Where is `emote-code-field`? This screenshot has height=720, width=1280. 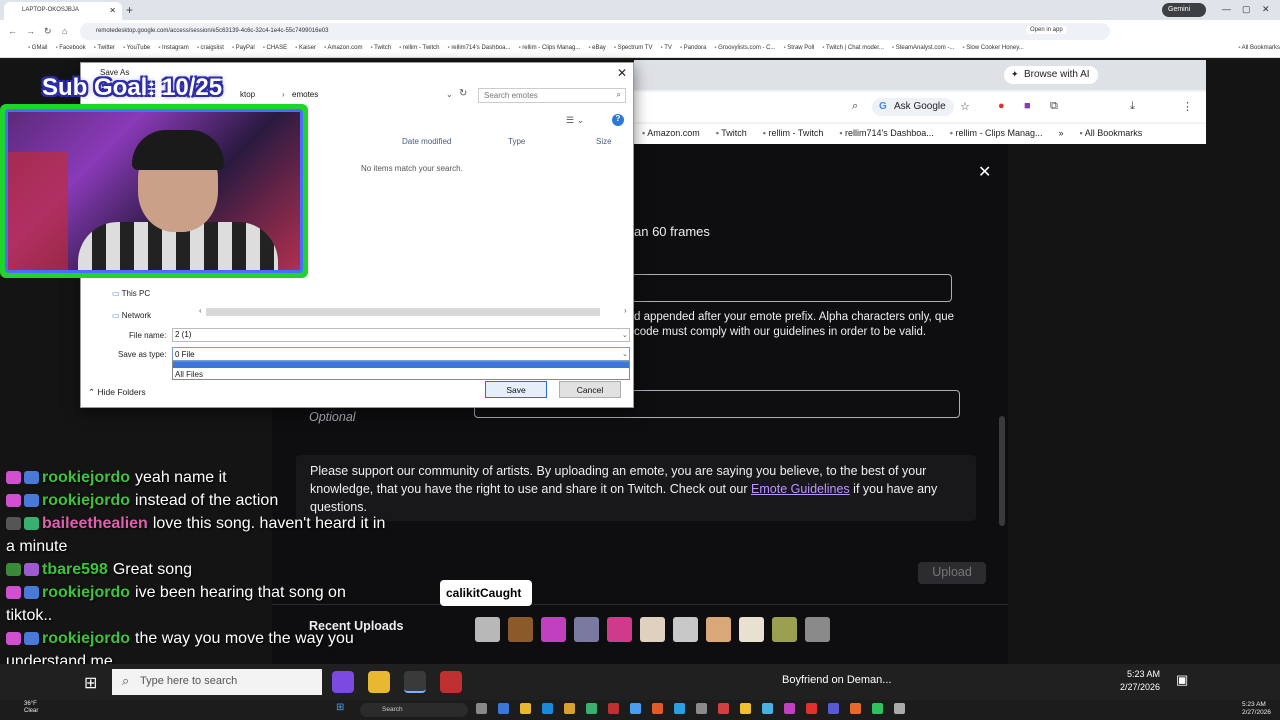 emote-code-field is located at coordinates (776, 288).